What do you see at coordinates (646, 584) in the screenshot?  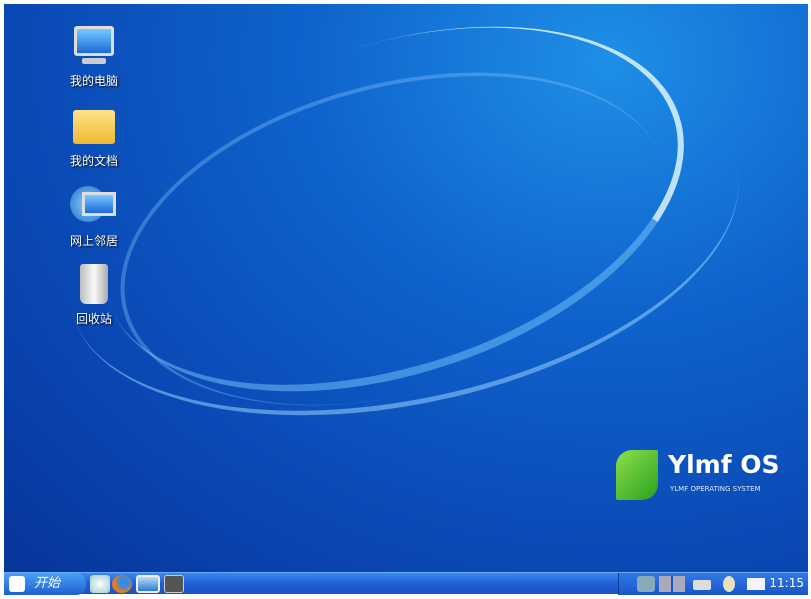 I see `network-status-icon` at bounding box center [646, 584].